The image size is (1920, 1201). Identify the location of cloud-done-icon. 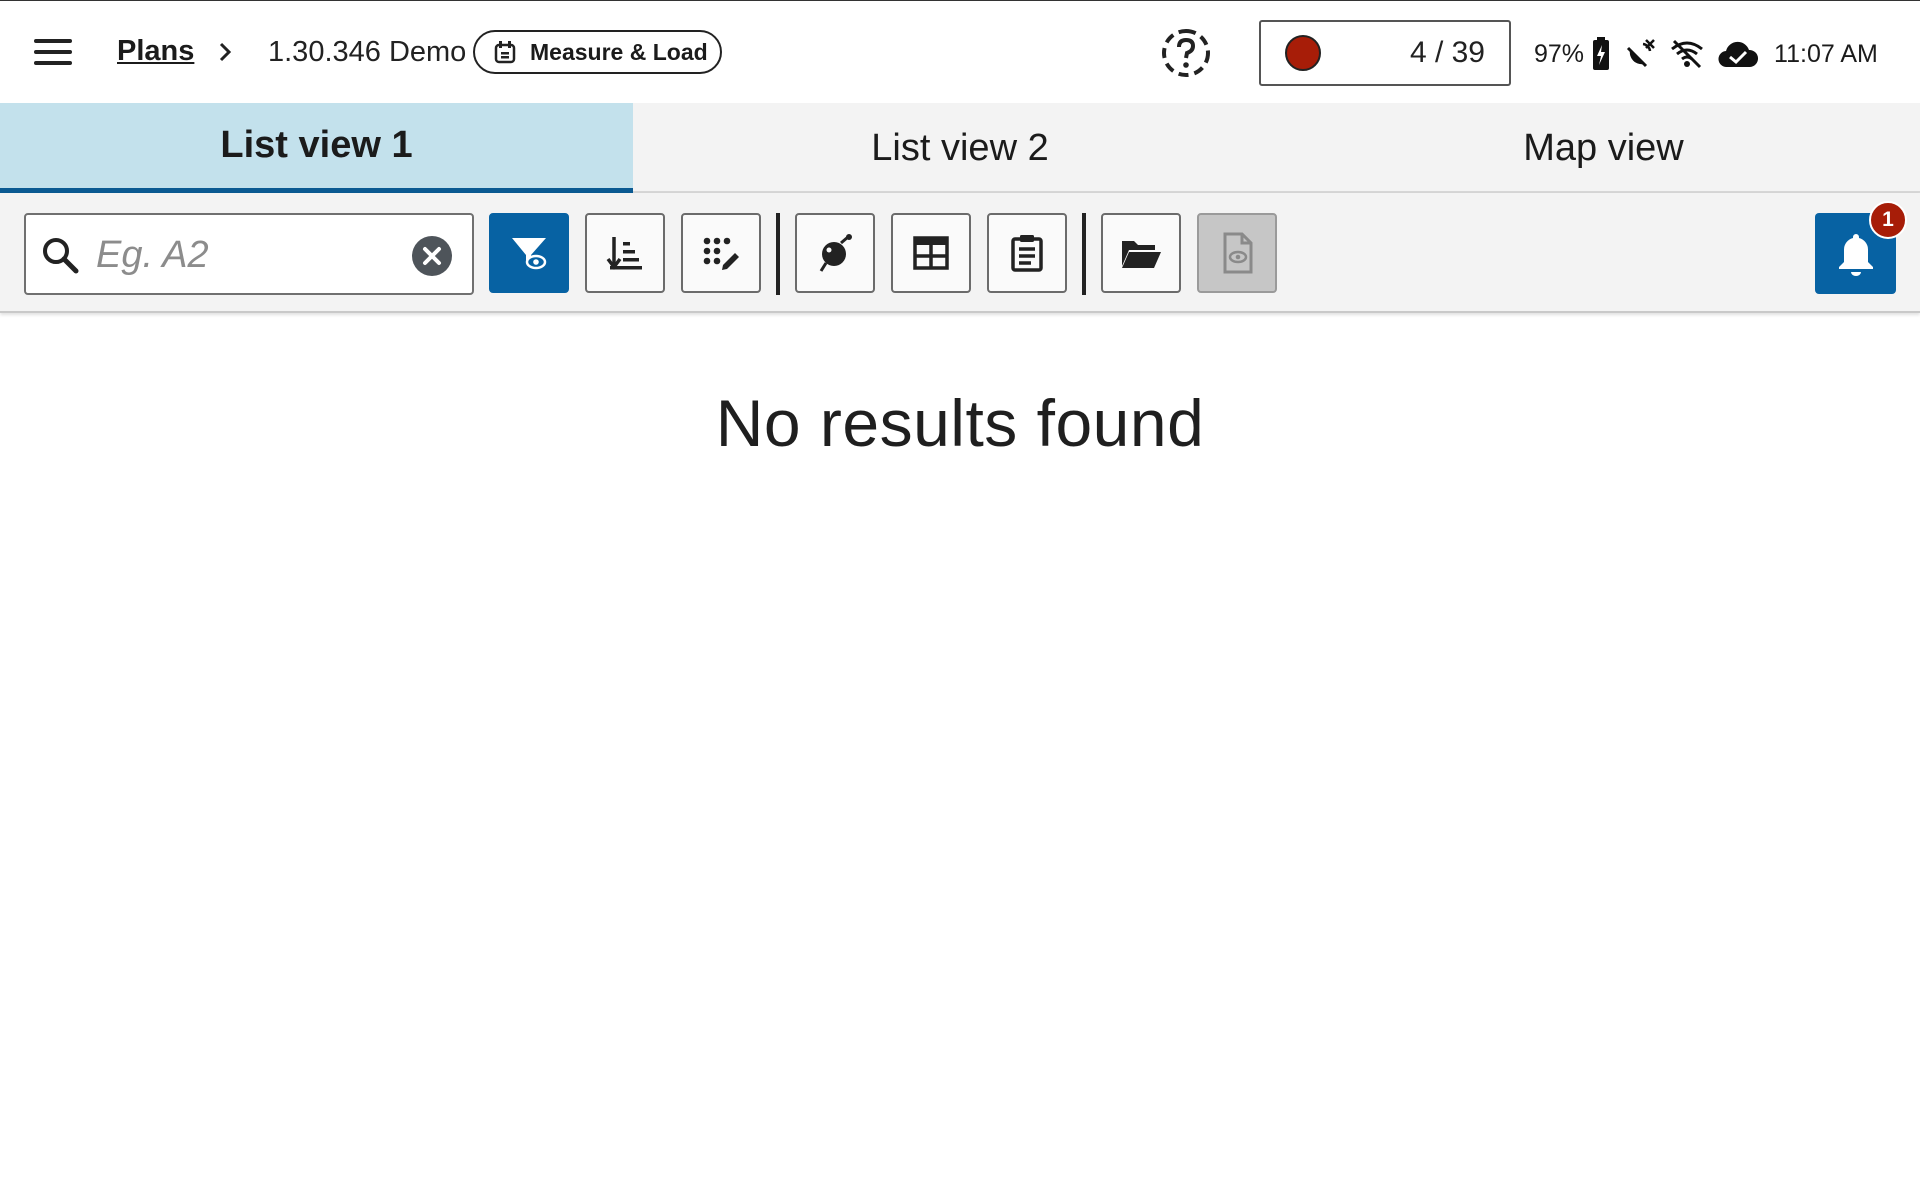
(1738, 54).